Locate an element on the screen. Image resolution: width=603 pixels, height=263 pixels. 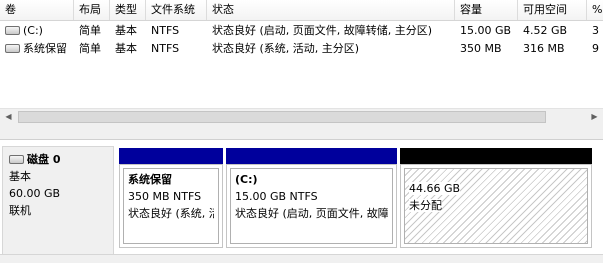
disk-size: 60.00 GB is located at coordinates (35, 193).